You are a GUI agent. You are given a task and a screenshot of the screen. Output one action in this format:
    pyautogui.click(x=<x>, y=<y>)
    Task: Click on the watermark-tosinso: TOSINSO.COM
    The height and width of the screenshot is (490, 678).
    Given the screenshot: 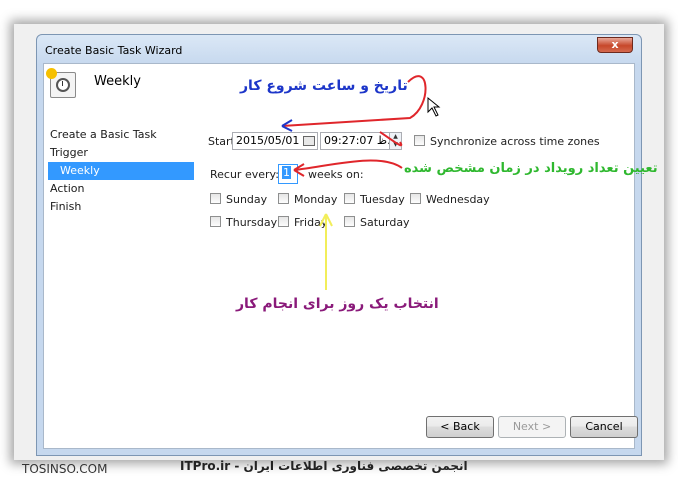 What is the action you would take?
    pyautogui.click(x=65, y=469)
    